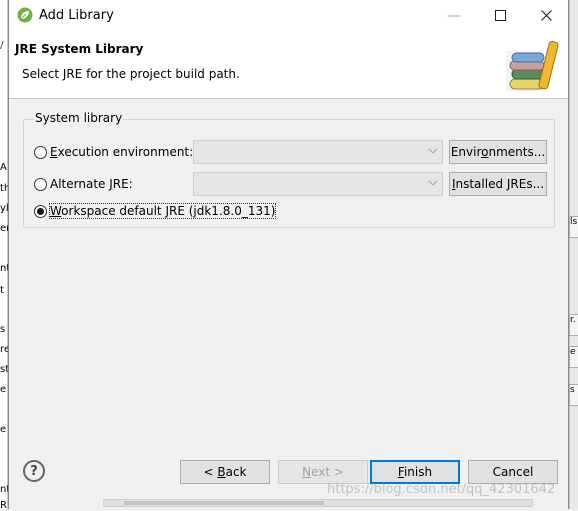 The width and height of the screenshot is (578, 511). I want to click on next-button: Next >, so click(323, 472).